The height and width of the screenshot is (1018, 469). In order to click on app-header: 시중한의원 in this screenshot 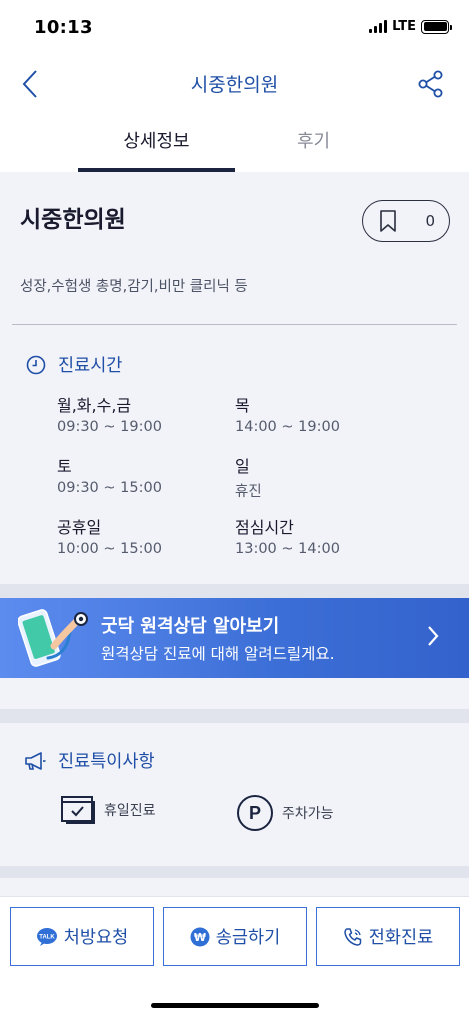, I will do `click(234, 84)`.